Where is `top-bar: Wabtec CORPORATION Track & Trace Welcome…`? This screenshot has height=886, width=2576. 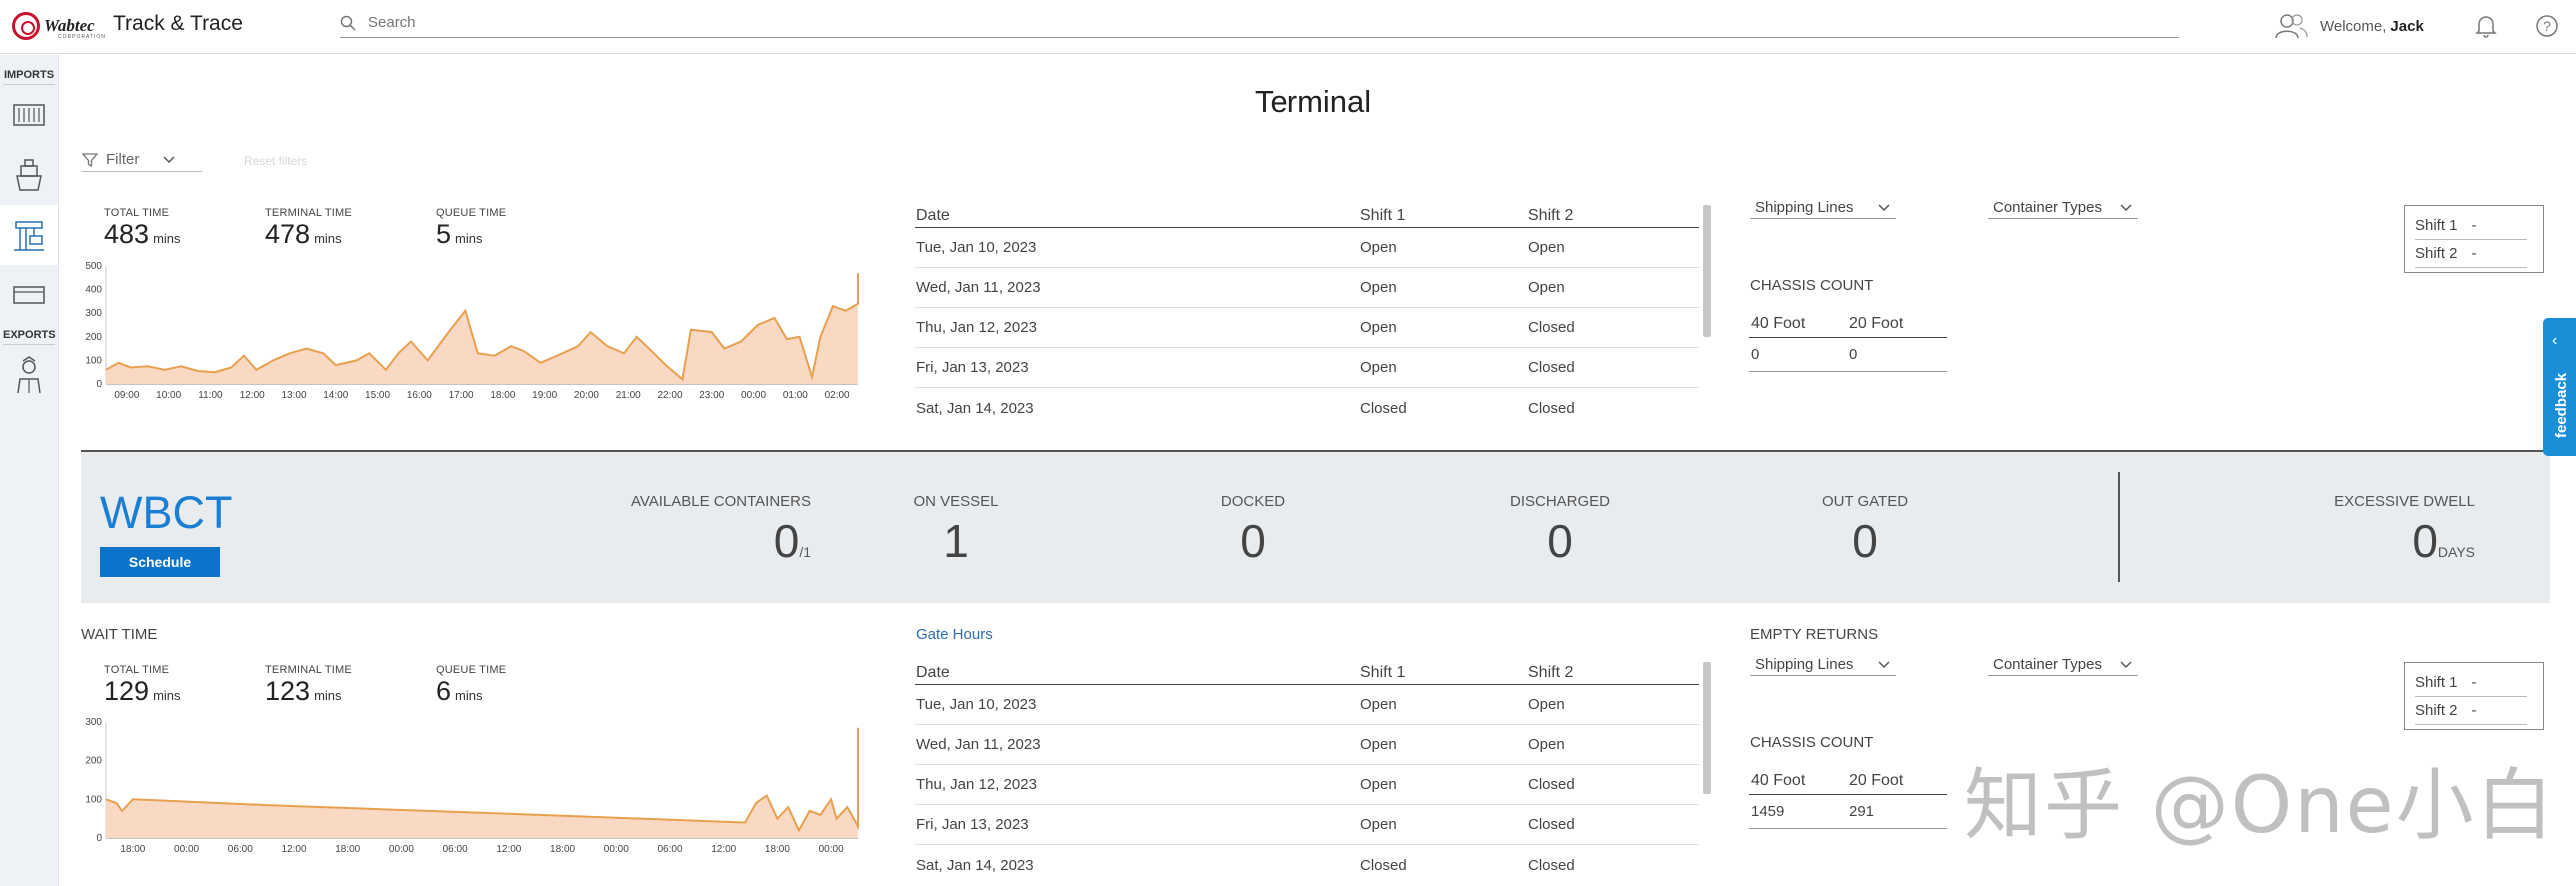
top-bar: Wabtec CORPORATION Track & Trace Welcome… is located at coordinates (1288, 27).